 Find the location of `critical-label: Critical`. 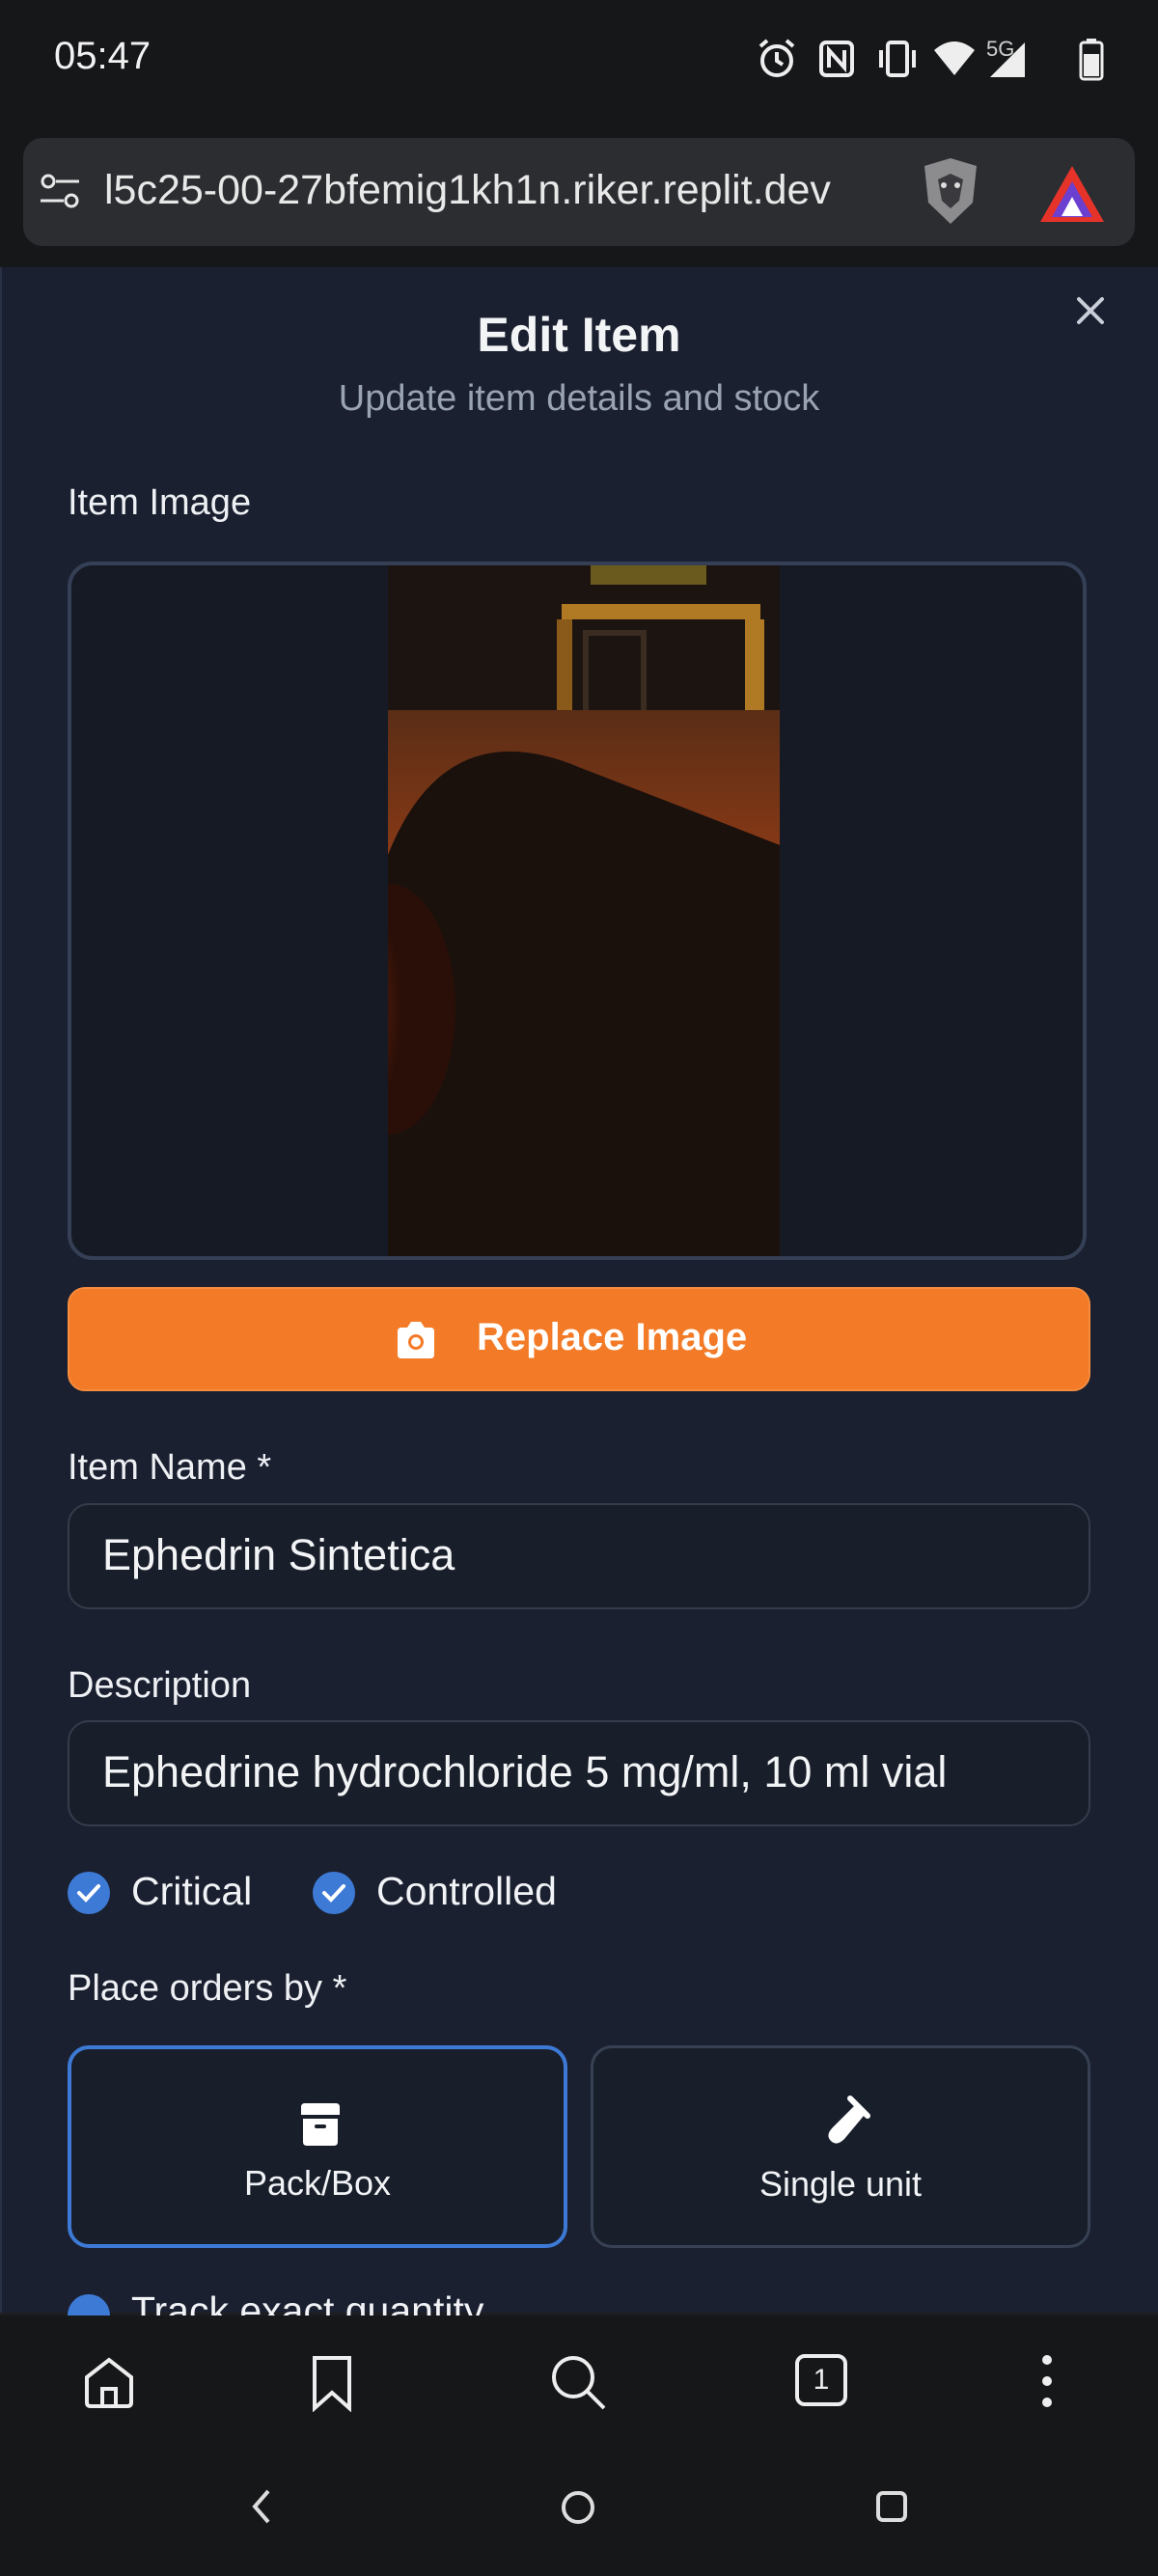

critical-label: Critical is located at coordinates (191, 1892).